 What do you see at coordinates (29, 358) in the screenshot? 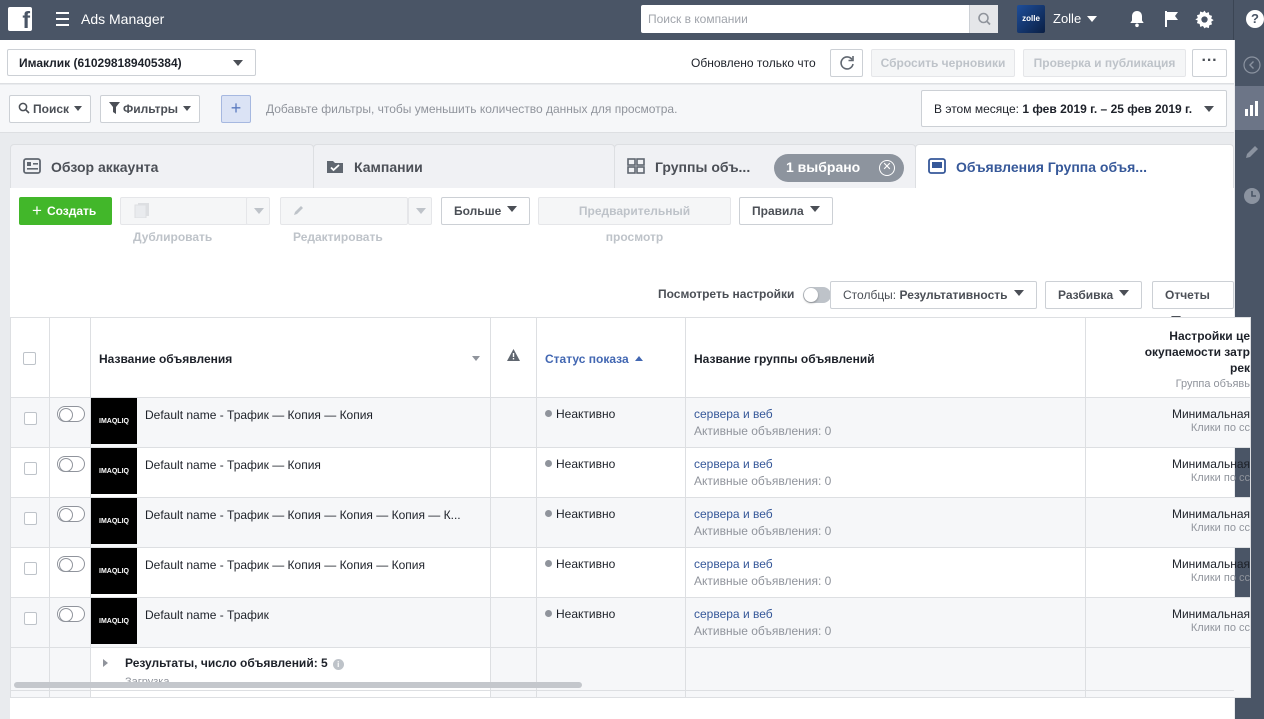
I see `select-all-checkbox` at bounding box center [29, 358].